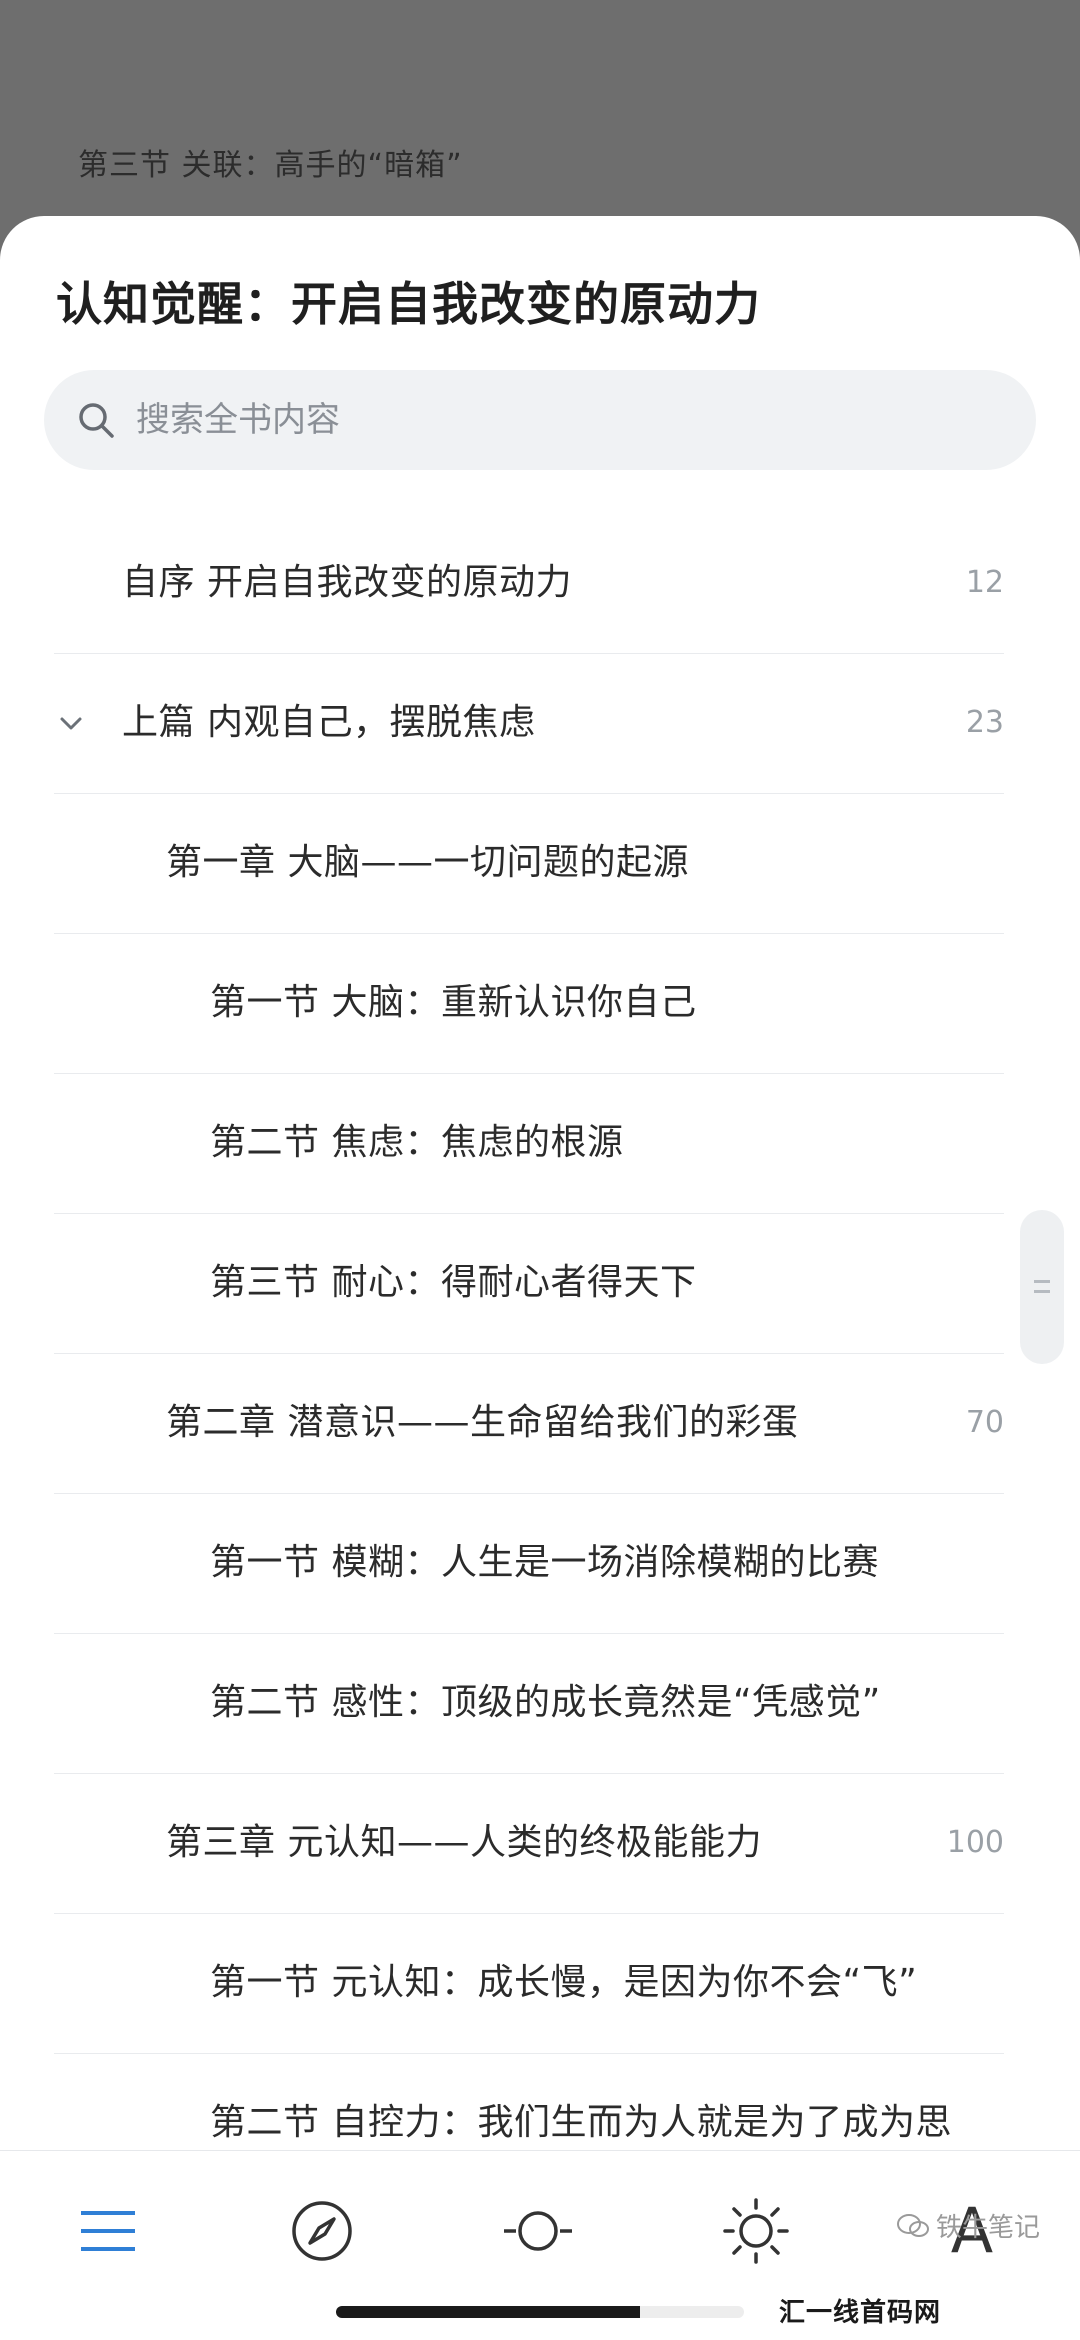 Image resolution: width=1080 pixels, height=2340 pixels. Describe the element at coordinates (984, 722) in the screenshot. I see `toc-item-page: 23` at that location.